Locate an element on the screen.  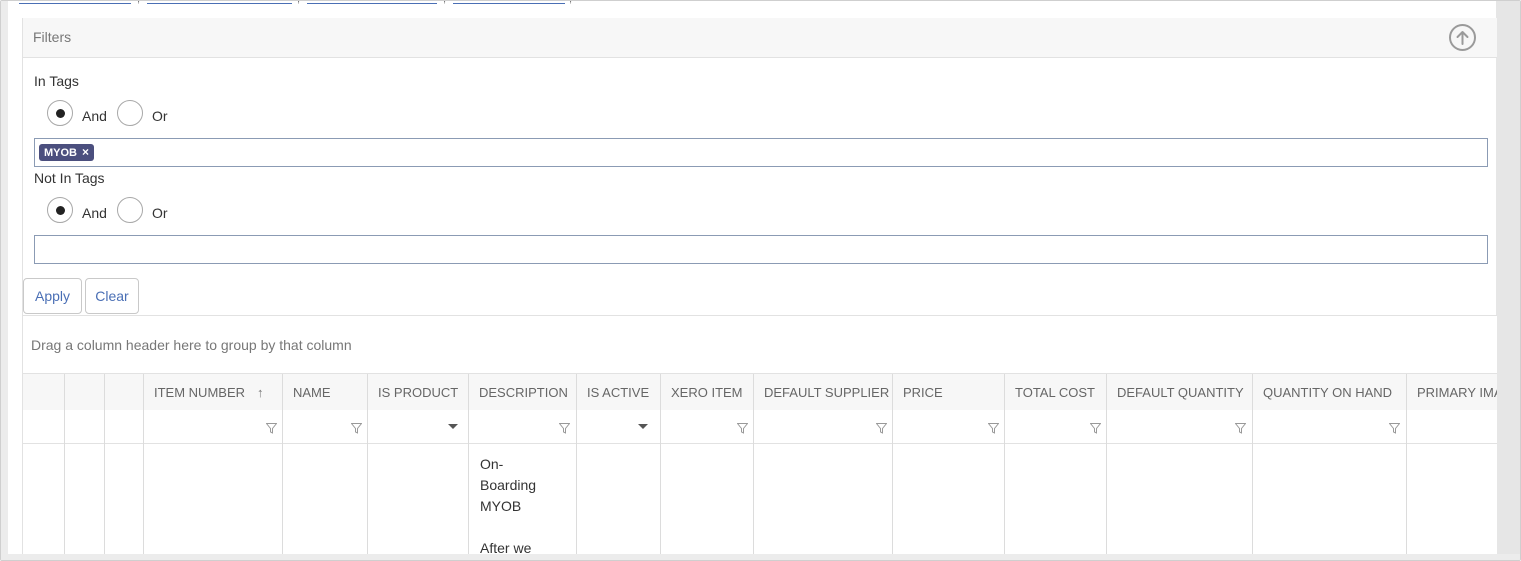
filter-cell-quantity-on-hand is located at coordinates (1329, 427).